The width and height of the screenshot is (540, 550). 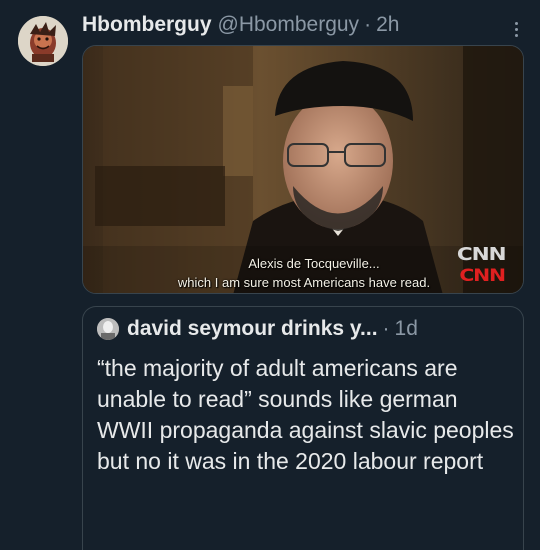 I want to click on tweet-header: Hbomberguy @Hbomberguy · 2h, so click(x=240, y=26).